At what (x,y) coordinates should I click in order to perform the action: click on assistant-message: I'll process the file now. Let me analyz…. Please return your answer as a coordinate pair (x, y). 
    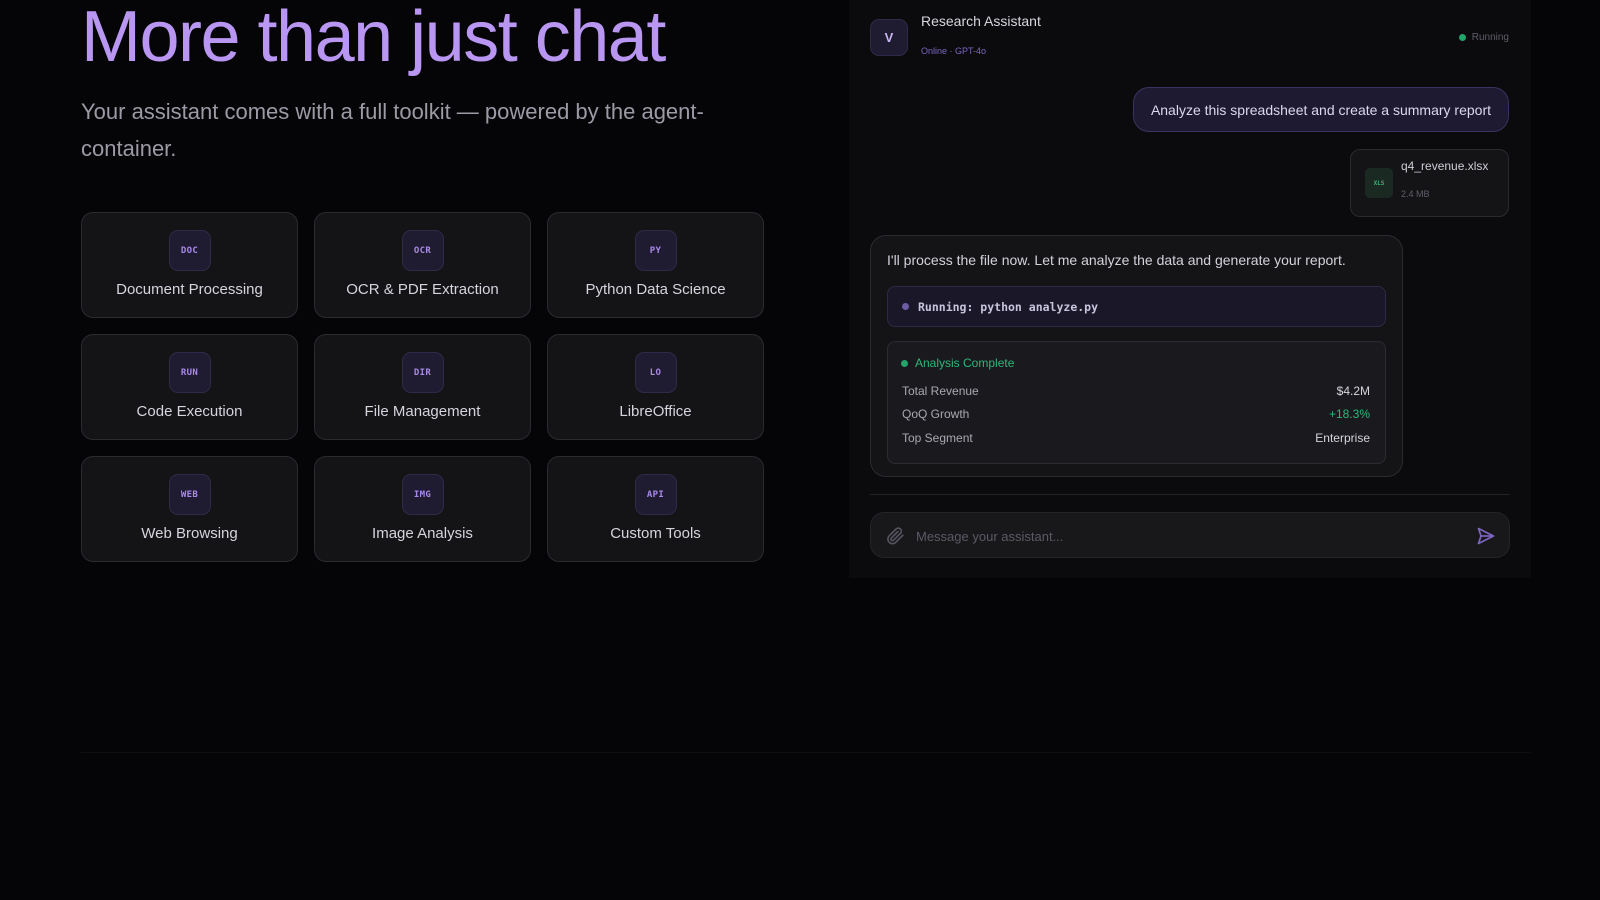
    Looking at the image, I should click on (1136, 356).